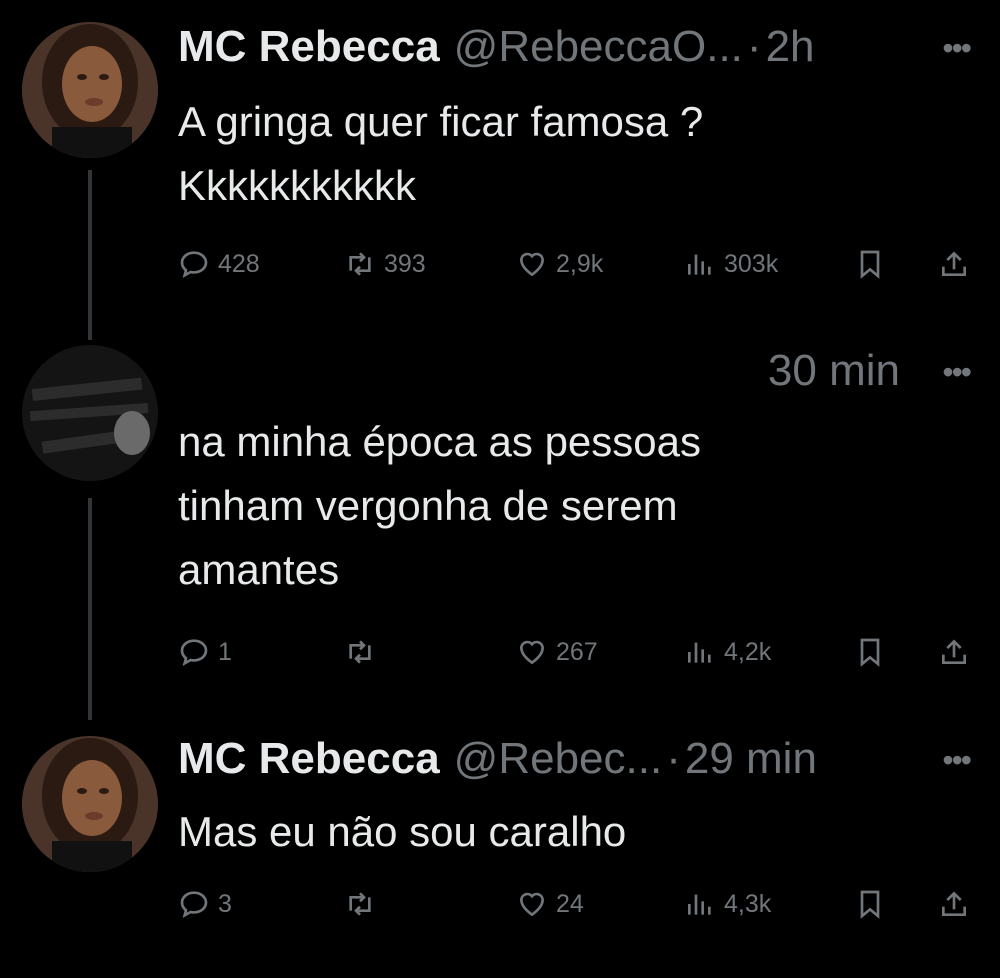 This screenshot has height=978, width=1000. I want to click on tweet-actions: 428 393 2,9k 303k, so click(578, 270).